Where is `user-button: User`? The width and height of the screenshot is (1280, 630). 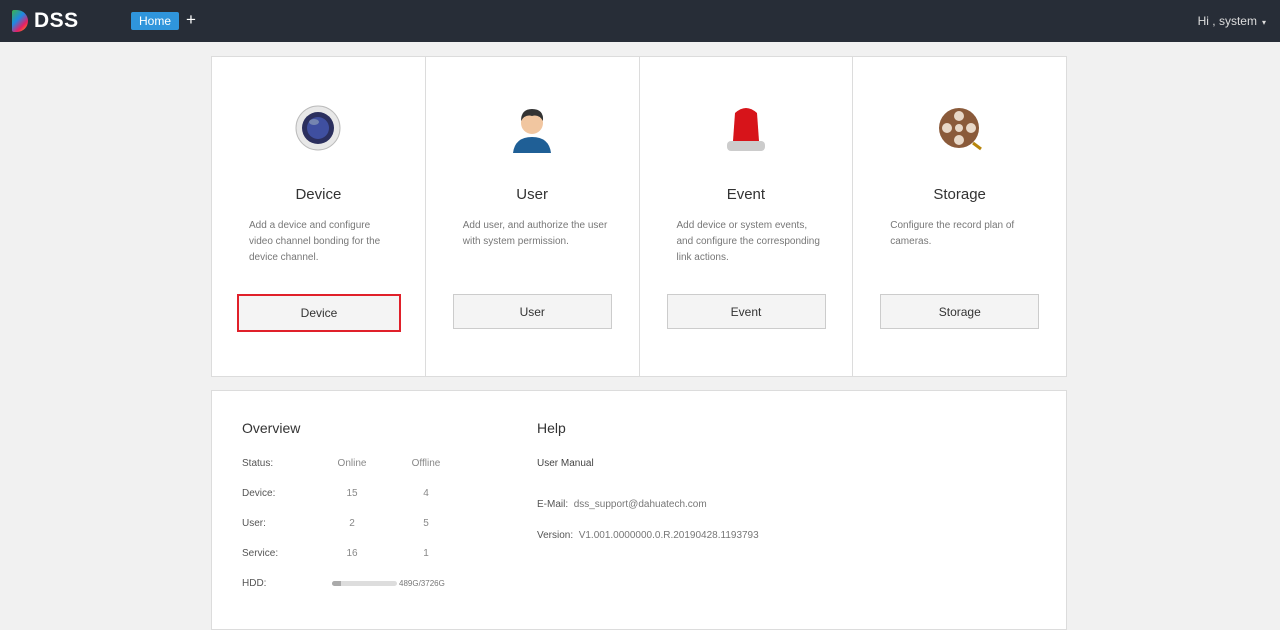
user-button: User is located at coordinates (532, 311).